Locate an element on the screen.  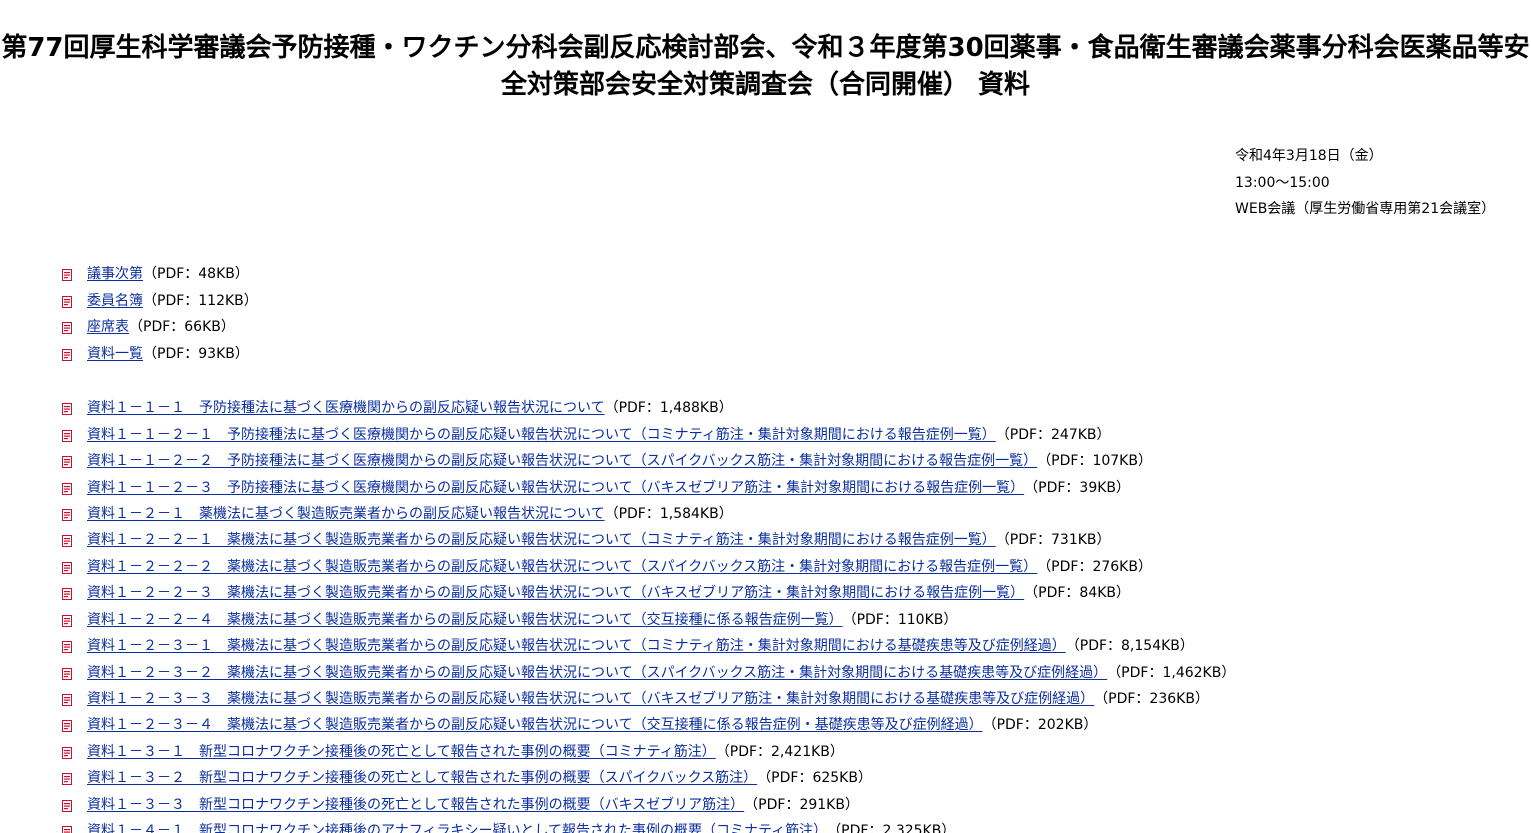
document-size: （PDF：625KB） is located at coordinates (814, 778).